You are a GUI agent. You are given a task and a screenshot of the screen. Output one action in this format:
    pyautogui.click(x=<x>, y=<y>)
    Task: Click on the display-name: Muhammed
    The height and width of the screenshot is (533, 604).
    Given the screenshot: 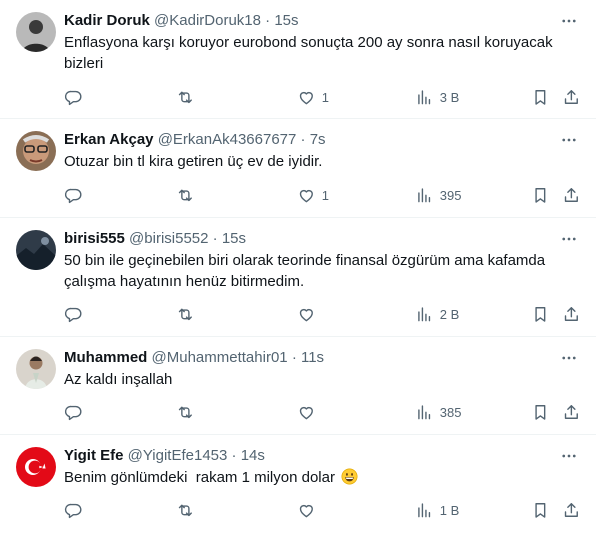 What is the action you would take?
    pyautogui.click(x=105, y=357)
    